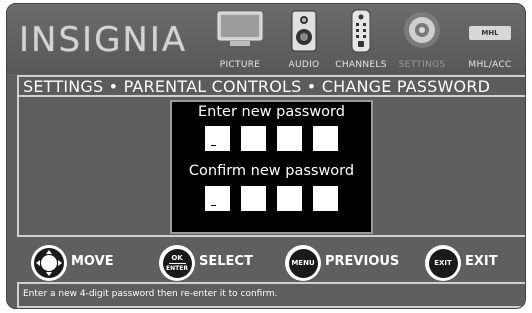 This screenshot has width=532, height=313. I want to click on new-password-fields, so click(271, 138).